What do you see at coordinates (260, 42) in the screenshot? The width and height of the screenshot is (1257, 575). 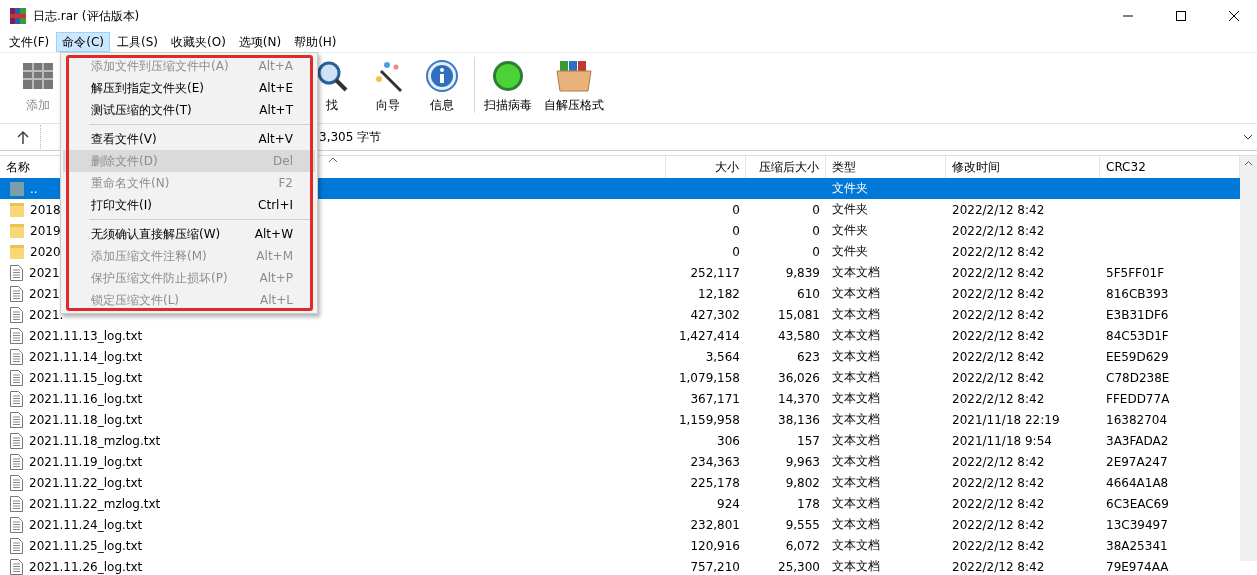 I see `menu-item: 选项(N)` at bounding box center [260, 42].